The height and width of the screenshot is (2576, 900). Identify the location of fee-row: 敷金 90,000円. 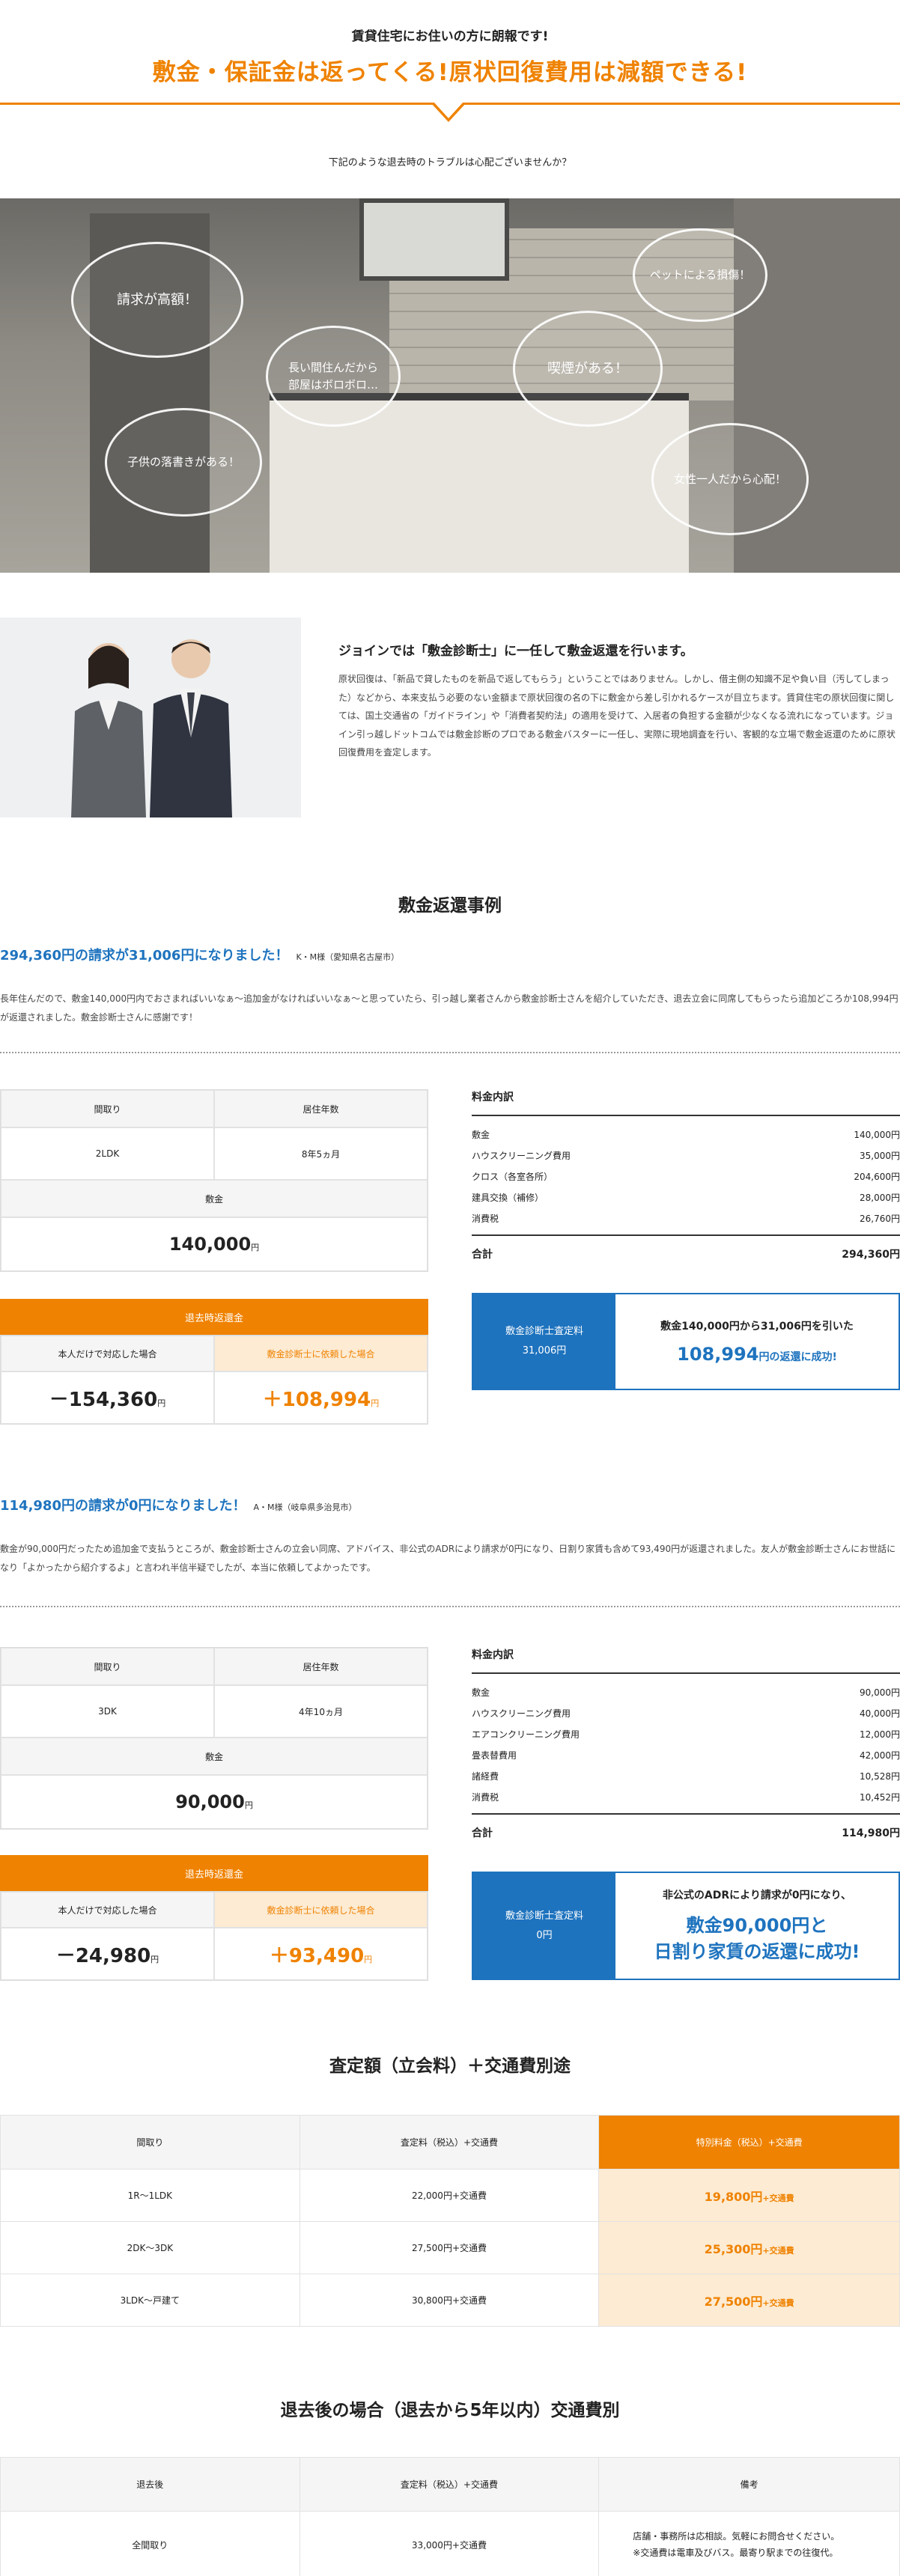
(686, 1692).